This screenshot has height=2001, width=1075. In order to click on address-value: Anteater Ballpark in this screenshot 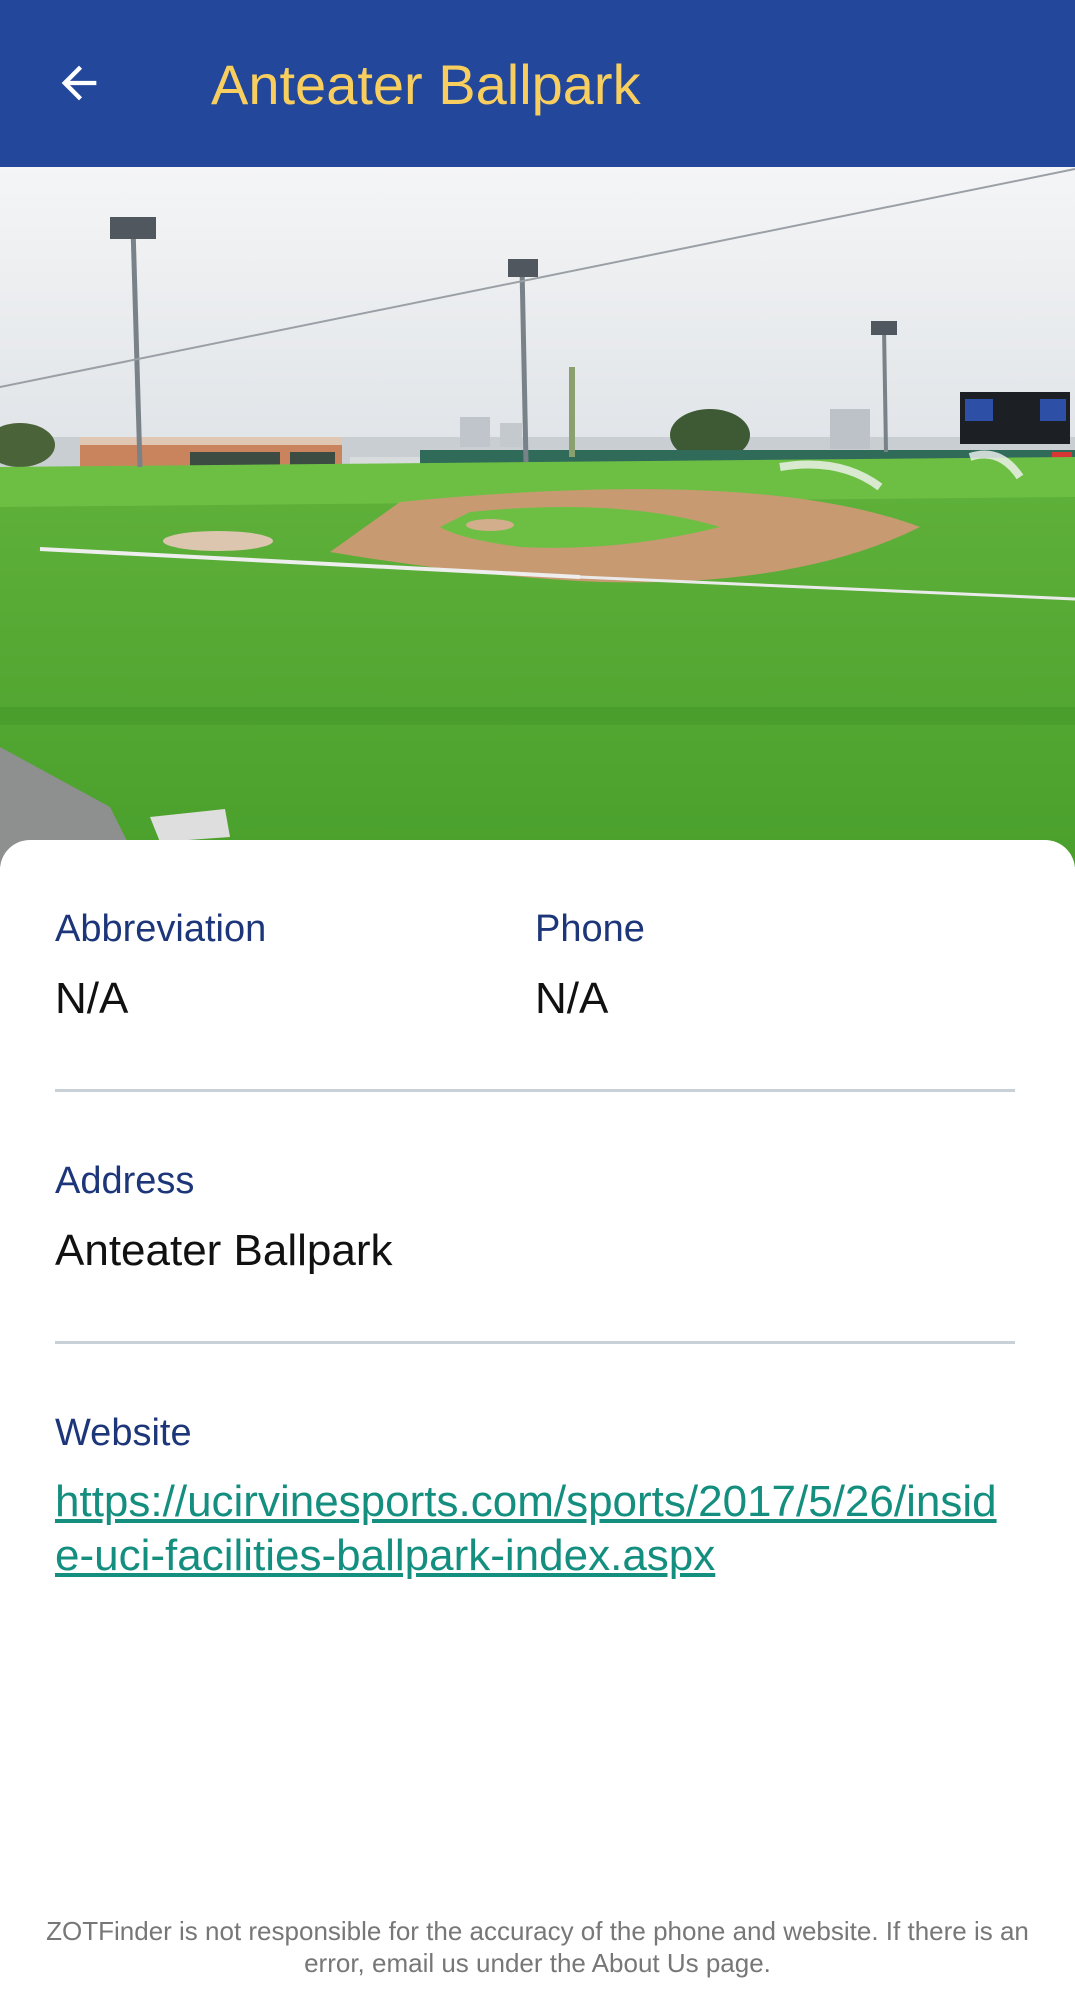, I will do `click(224, 1250)`.